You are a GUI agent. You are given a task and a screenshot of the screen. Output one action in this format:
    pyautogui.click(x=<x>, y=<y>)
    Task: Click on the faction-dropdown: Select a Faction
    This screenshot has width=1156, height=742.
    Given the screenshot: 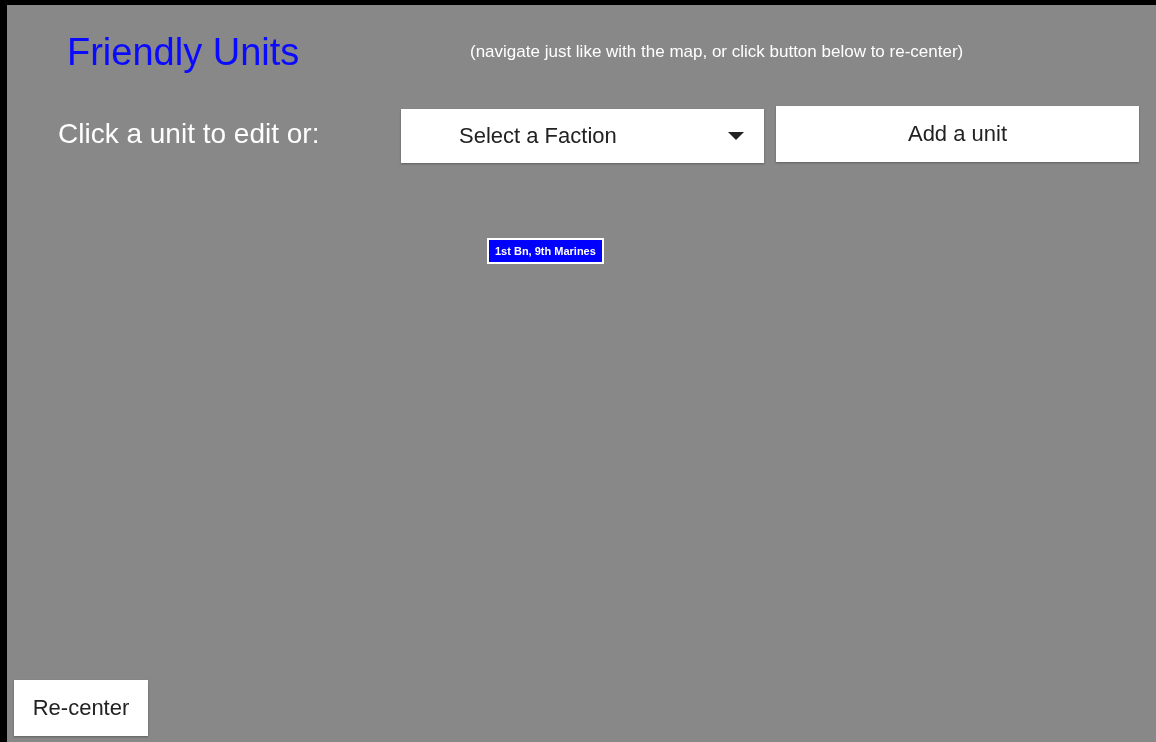 What is the action you would take?
    pyautogui.click(x=582, y=136)
    